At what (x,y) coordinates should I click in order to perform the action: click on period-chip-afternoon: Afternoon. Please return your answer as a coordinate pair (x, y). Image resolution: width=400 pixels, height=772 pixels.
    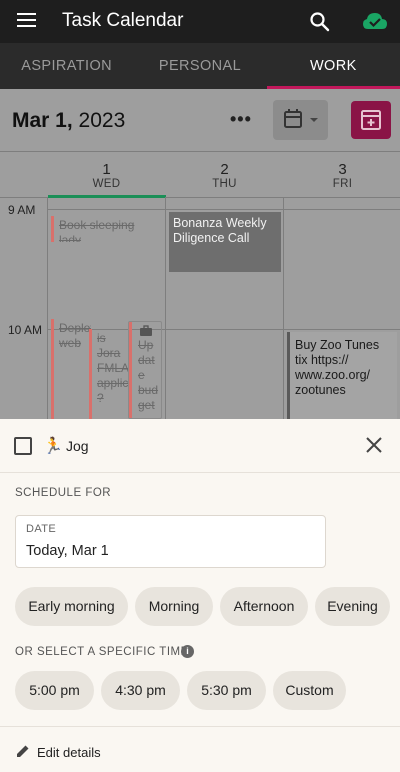
    Looking at the image, I should click on (264, 606).